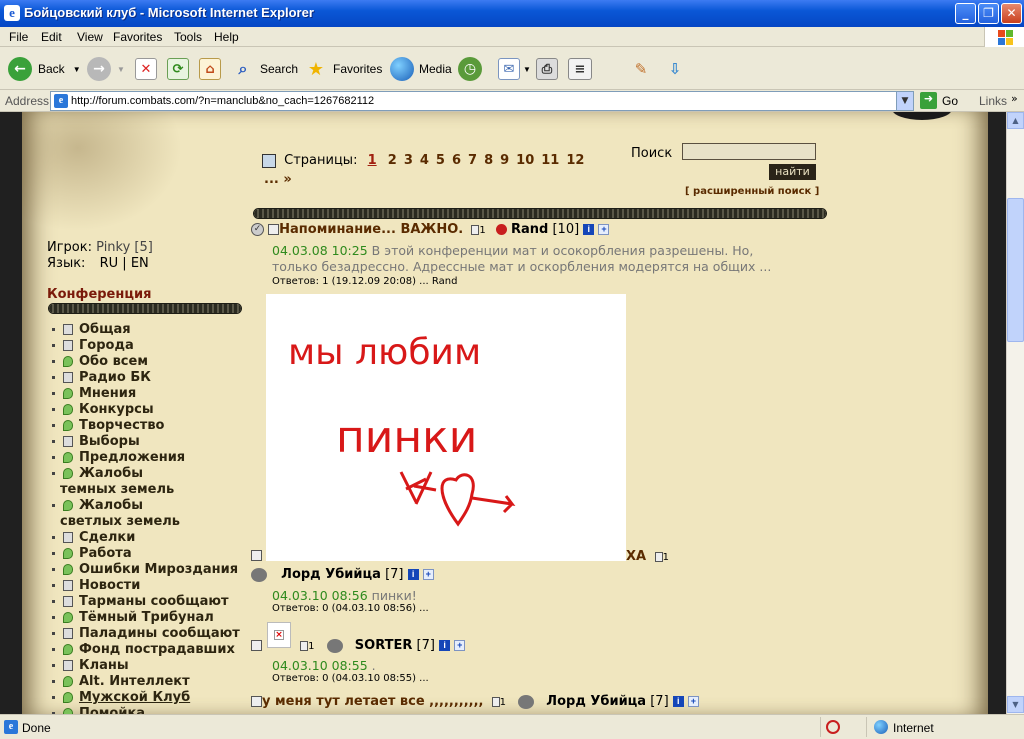  Describe the element at coordinates (1015, 704) in the screenshot. I see `scroll-down-icon: ▼` at that location.